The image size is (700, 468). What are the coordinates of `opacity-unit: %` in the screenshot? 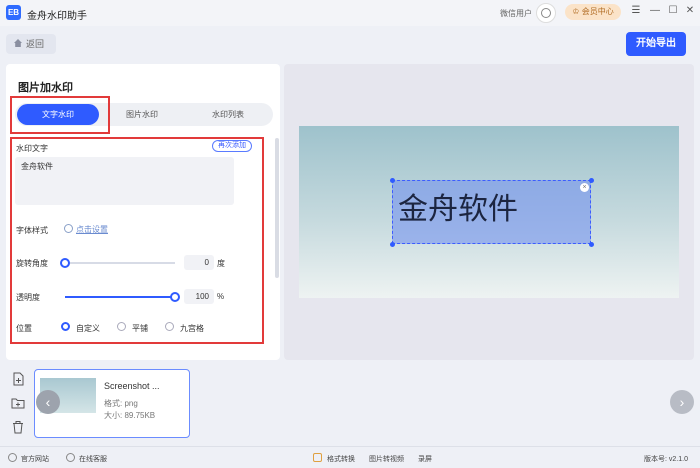 It's located at (221, 296).